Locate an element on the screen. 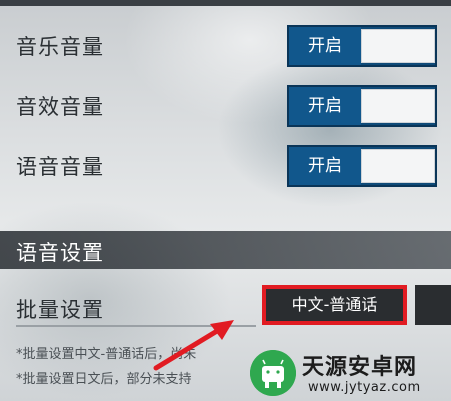 This screenshot has width=451, height=401. setting-row-music-volume: 音乐音量 开启 is located at coordinates (225, 47).